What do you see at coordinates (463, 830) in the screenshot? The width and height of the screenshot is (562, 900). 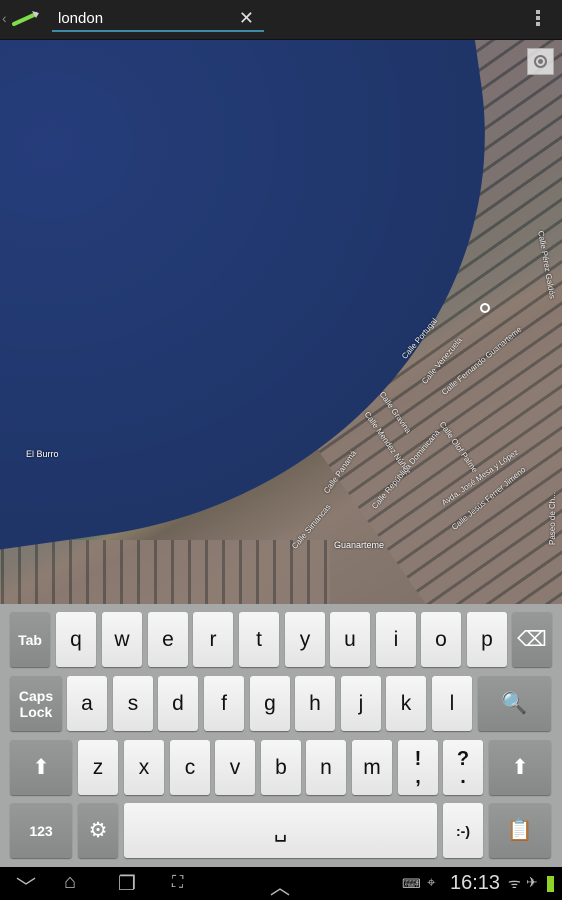 I see `smiley-key: :-)` at bounding box center [463, 830].